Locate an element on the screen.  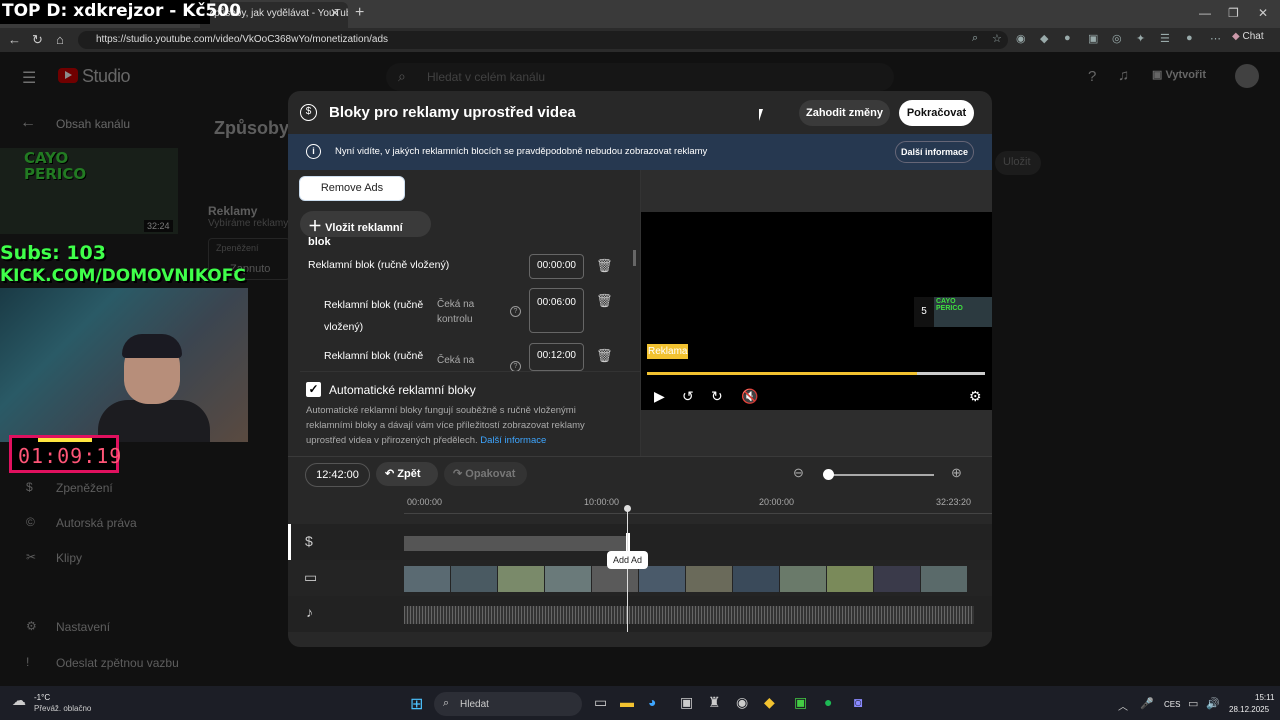
task-view-icon: ▭ is located at coordinates (600, 702).